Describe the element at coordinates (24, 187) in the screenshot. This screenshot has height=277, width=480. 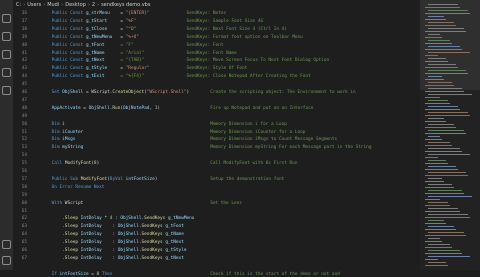
I see `line-number: 58` at that location.